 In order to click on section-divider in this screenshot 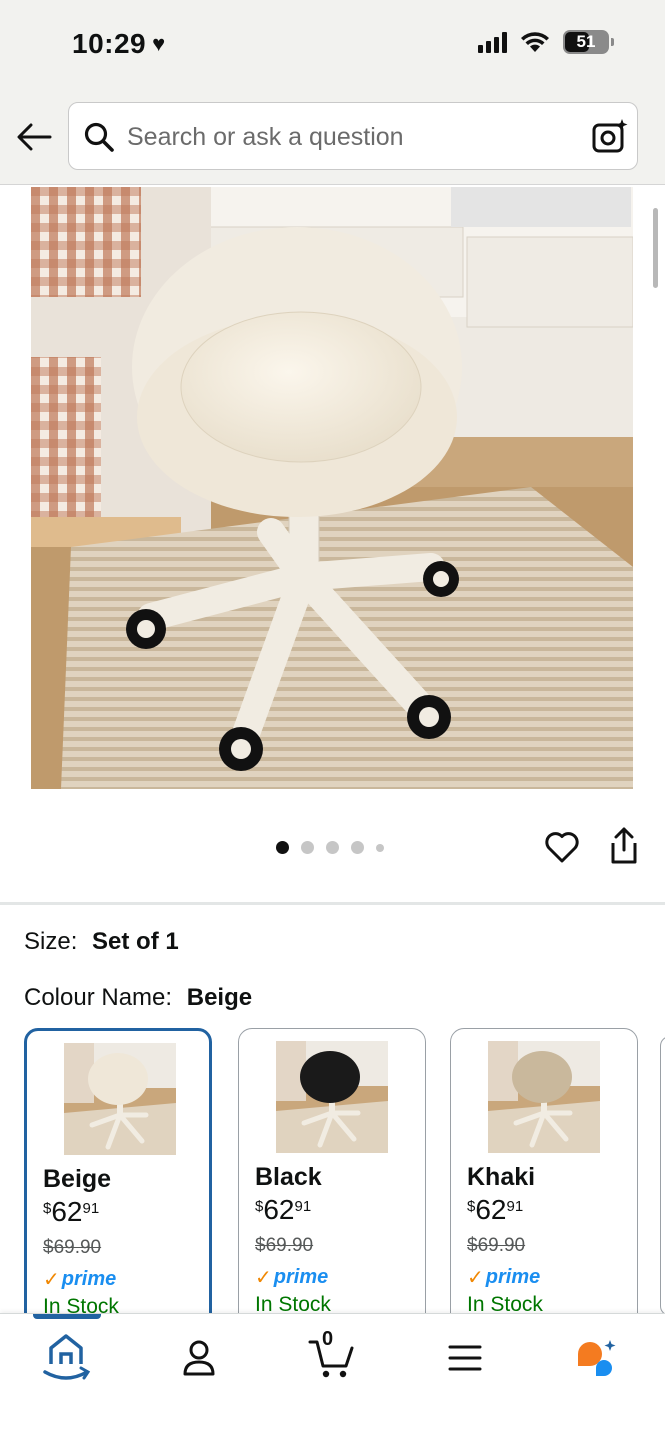, I will do `click(332, 903)`.